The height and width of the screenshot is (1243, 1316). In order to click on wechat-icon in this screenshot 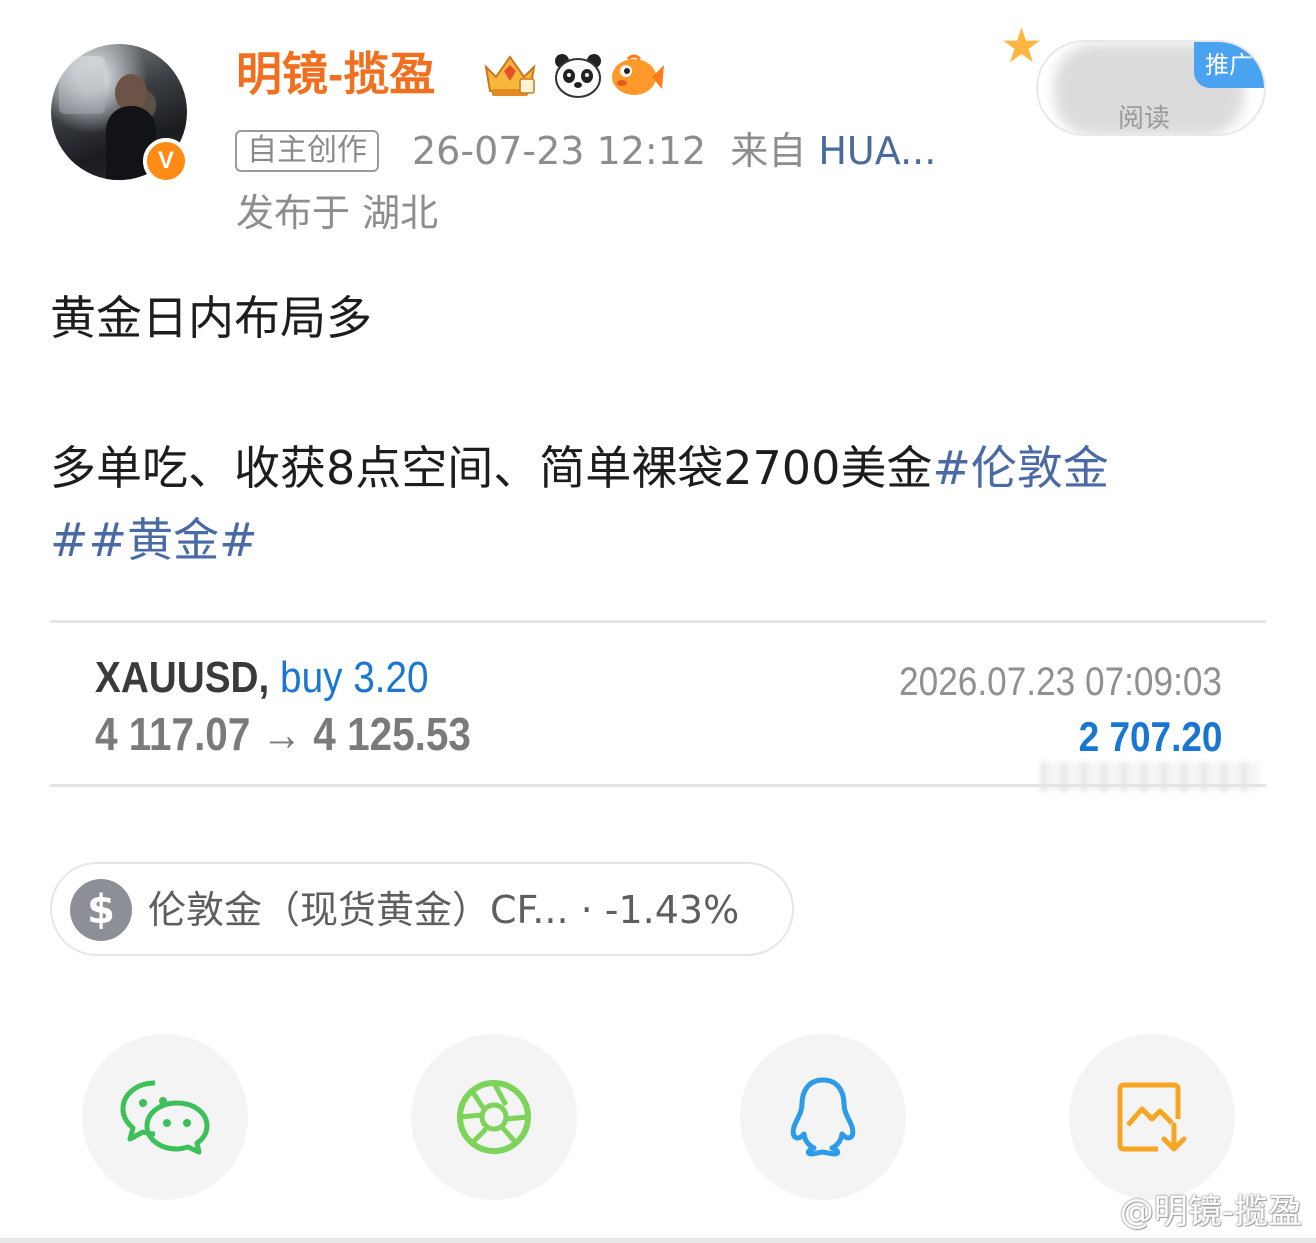, I will do `click(165, 1117)`.